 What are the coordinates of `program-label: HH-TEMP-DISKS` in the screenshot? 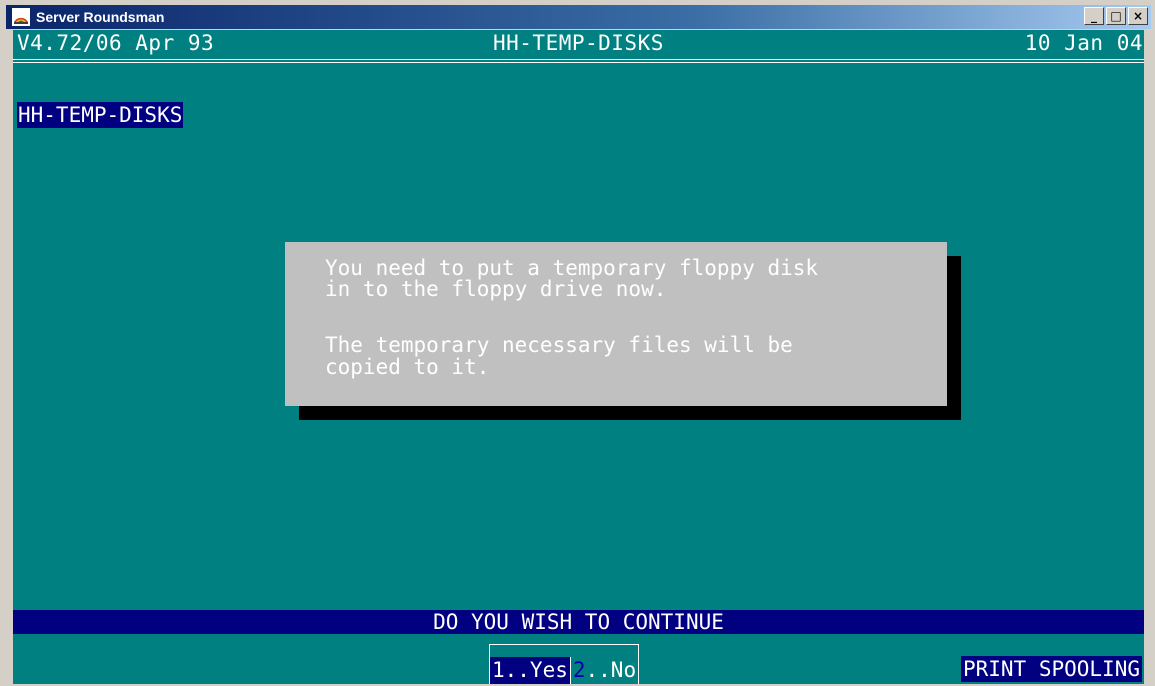 It's located at (100, 115).